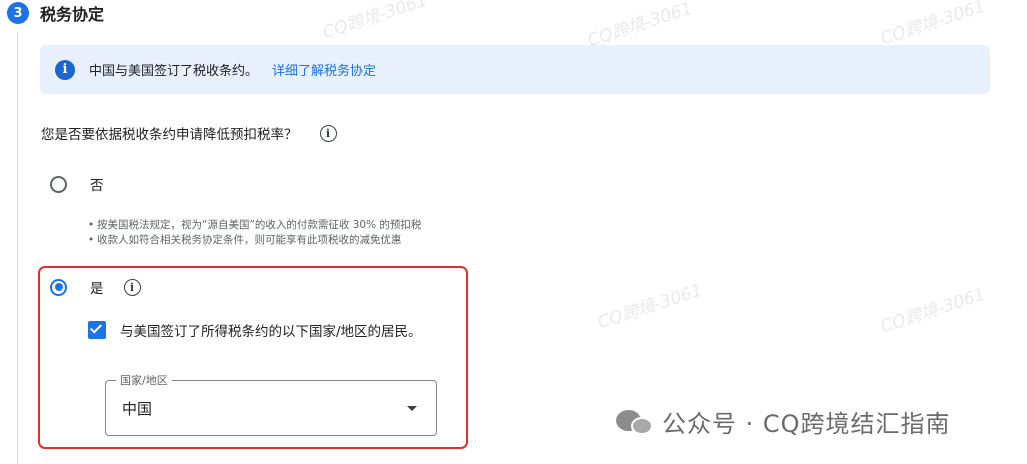  What do you see at coordinates (58, 287) in the screenshot?
I see `radio-yes` at bounding box center [58, 287].